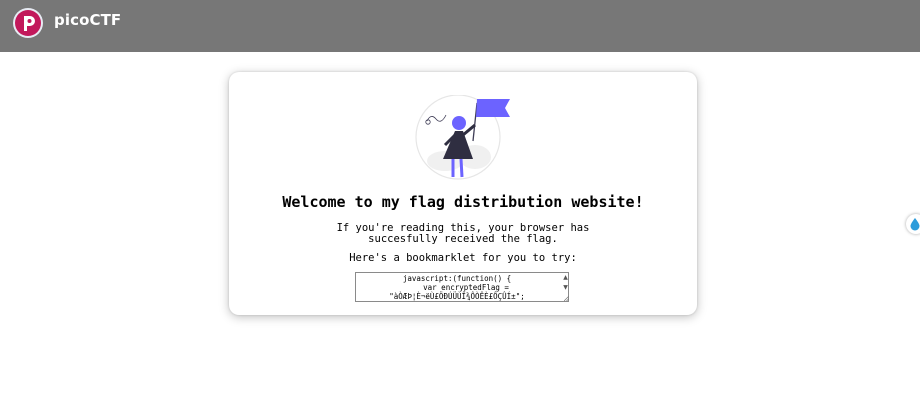 This screenshot has width=920, height=420. Describe the element at coordinates (463, 202) in the screenshot. I see `page-title: Welcome to my flag distribution website!` at that location.